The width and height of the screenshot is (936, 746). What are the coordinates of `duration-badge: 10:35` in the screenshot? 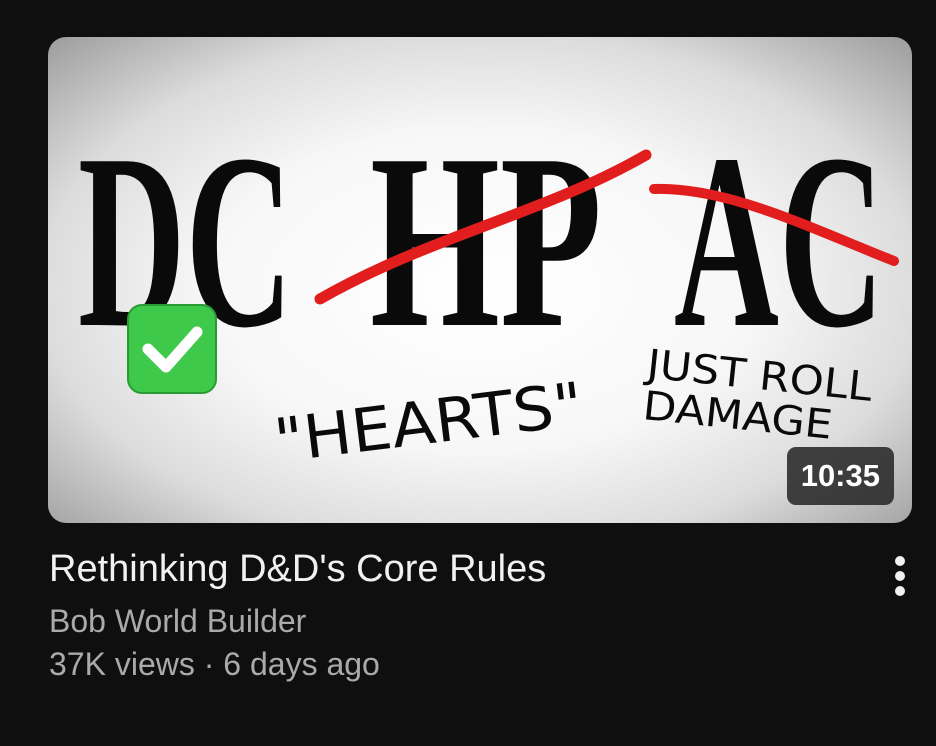 It's located at (840, 476).